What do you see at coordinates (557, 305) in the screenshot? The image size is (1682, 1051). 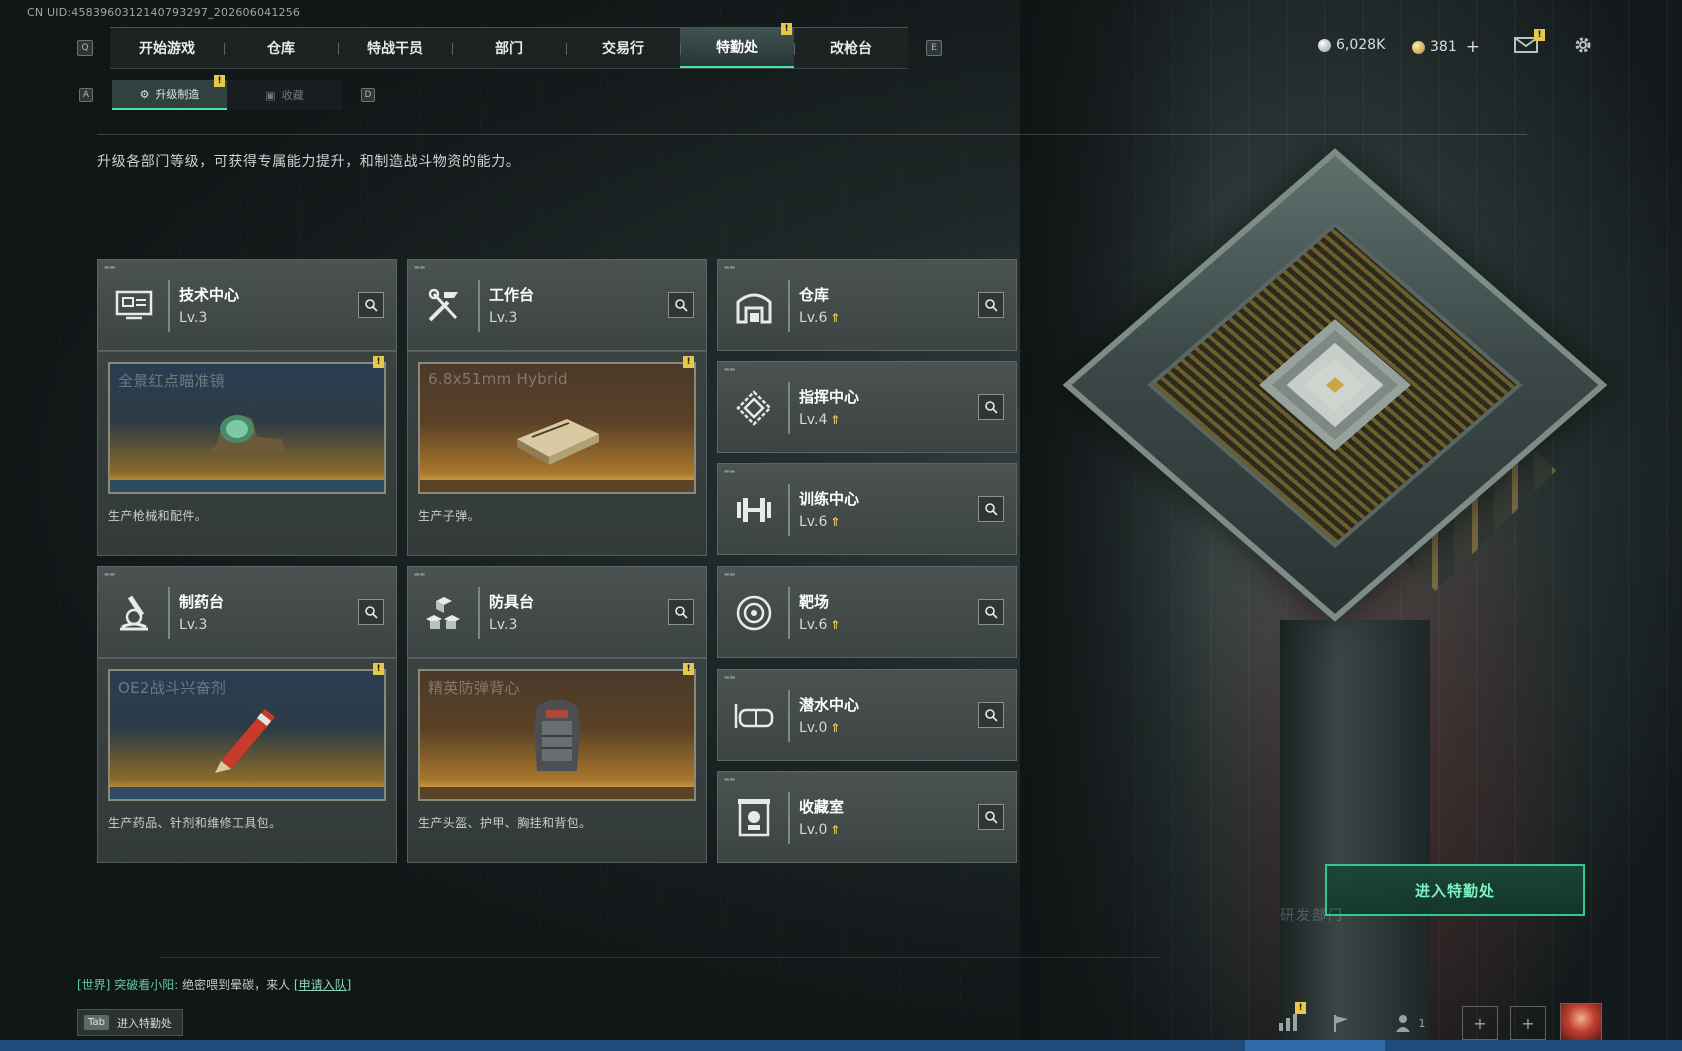 I see `dept-card-workbench: ▬▬ 工作台 Lv.3` at bounding box center [557, 305].